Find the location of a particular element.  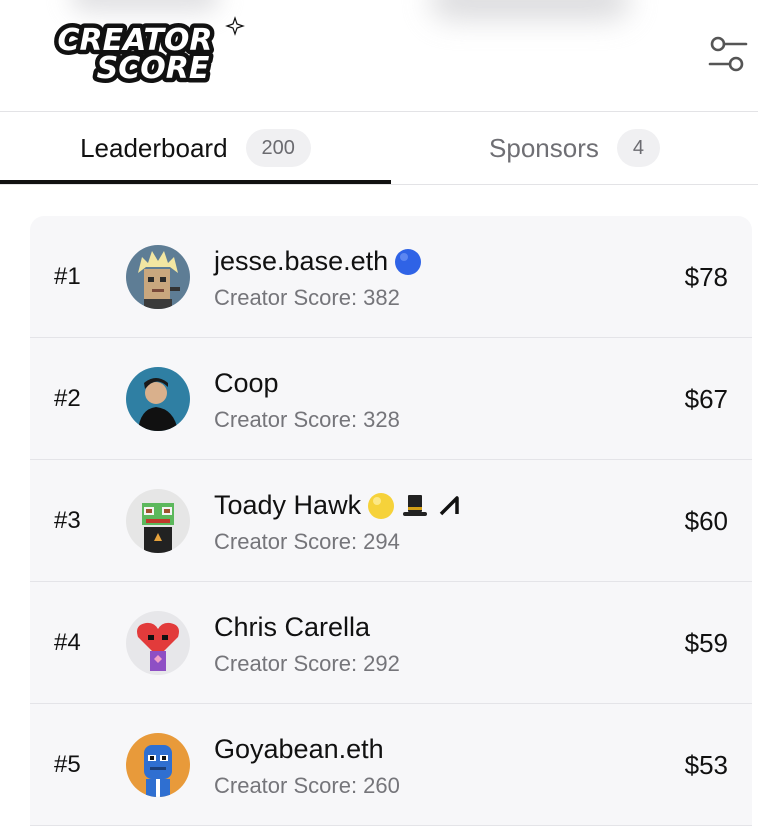

yellow-circle-icon is located at coordinates (381, 505).